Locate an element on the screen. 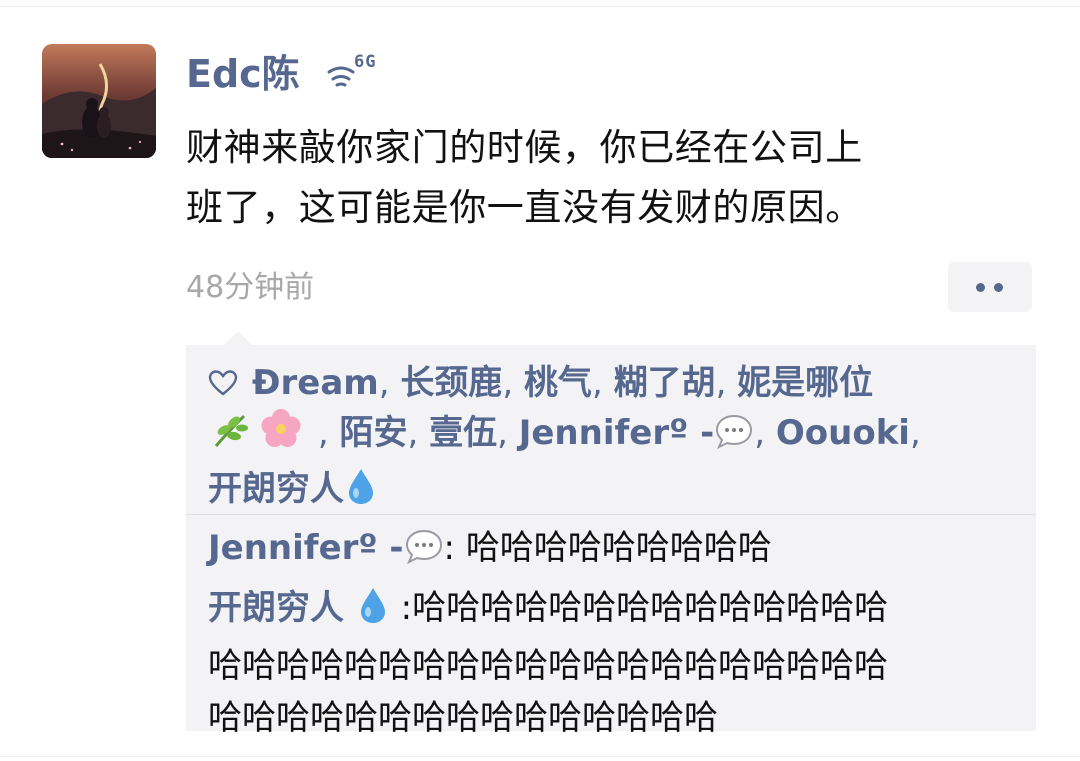 The width and height of the screenshot is (1080, 761). post-text: 财神来敲你家门的时候，你已经在公司上 班了，这可能是你一直没有发财的原因。 is located at coordinates (611, 178).